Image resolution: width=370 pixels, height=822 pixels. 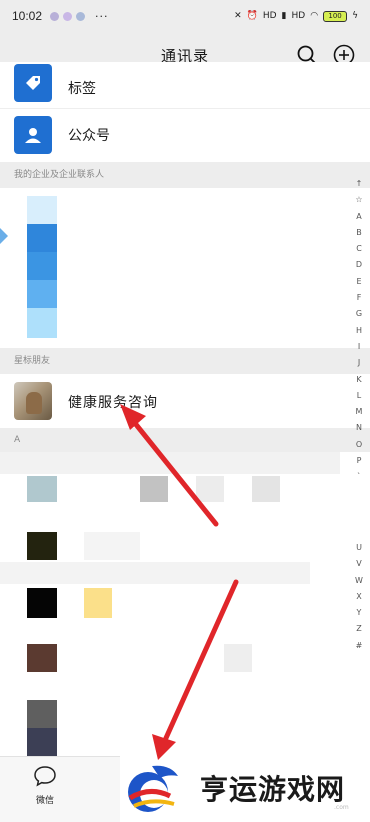 I want to click on arrow-to-tabbar-icon, so click(x=195, y=669).